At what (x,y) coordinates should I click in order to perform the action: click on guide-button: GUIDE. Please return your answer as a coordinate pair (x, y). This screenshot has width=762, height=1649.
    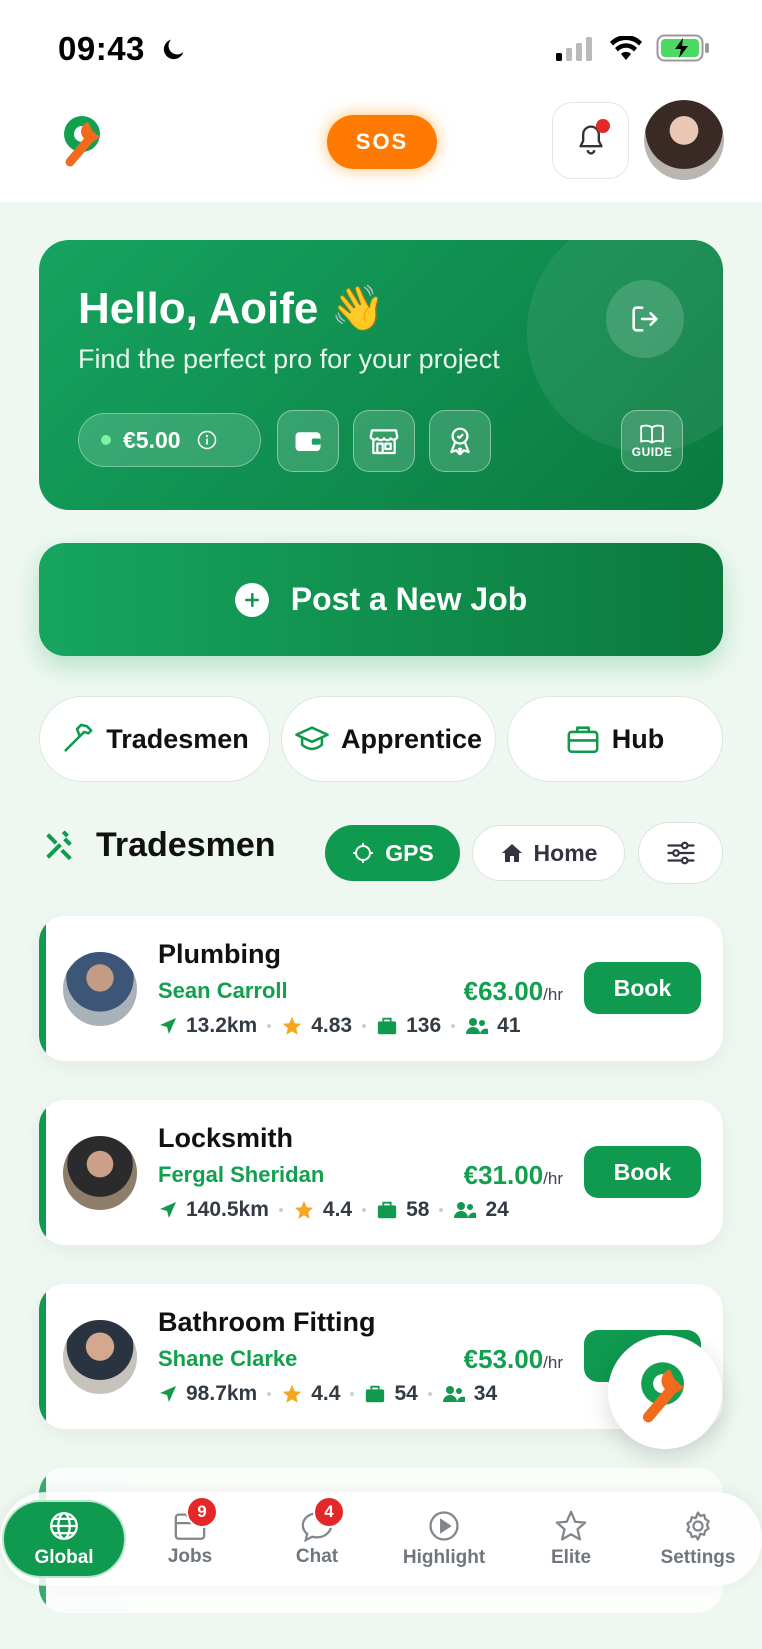
    Looking at the image, I should click on (652, 441).